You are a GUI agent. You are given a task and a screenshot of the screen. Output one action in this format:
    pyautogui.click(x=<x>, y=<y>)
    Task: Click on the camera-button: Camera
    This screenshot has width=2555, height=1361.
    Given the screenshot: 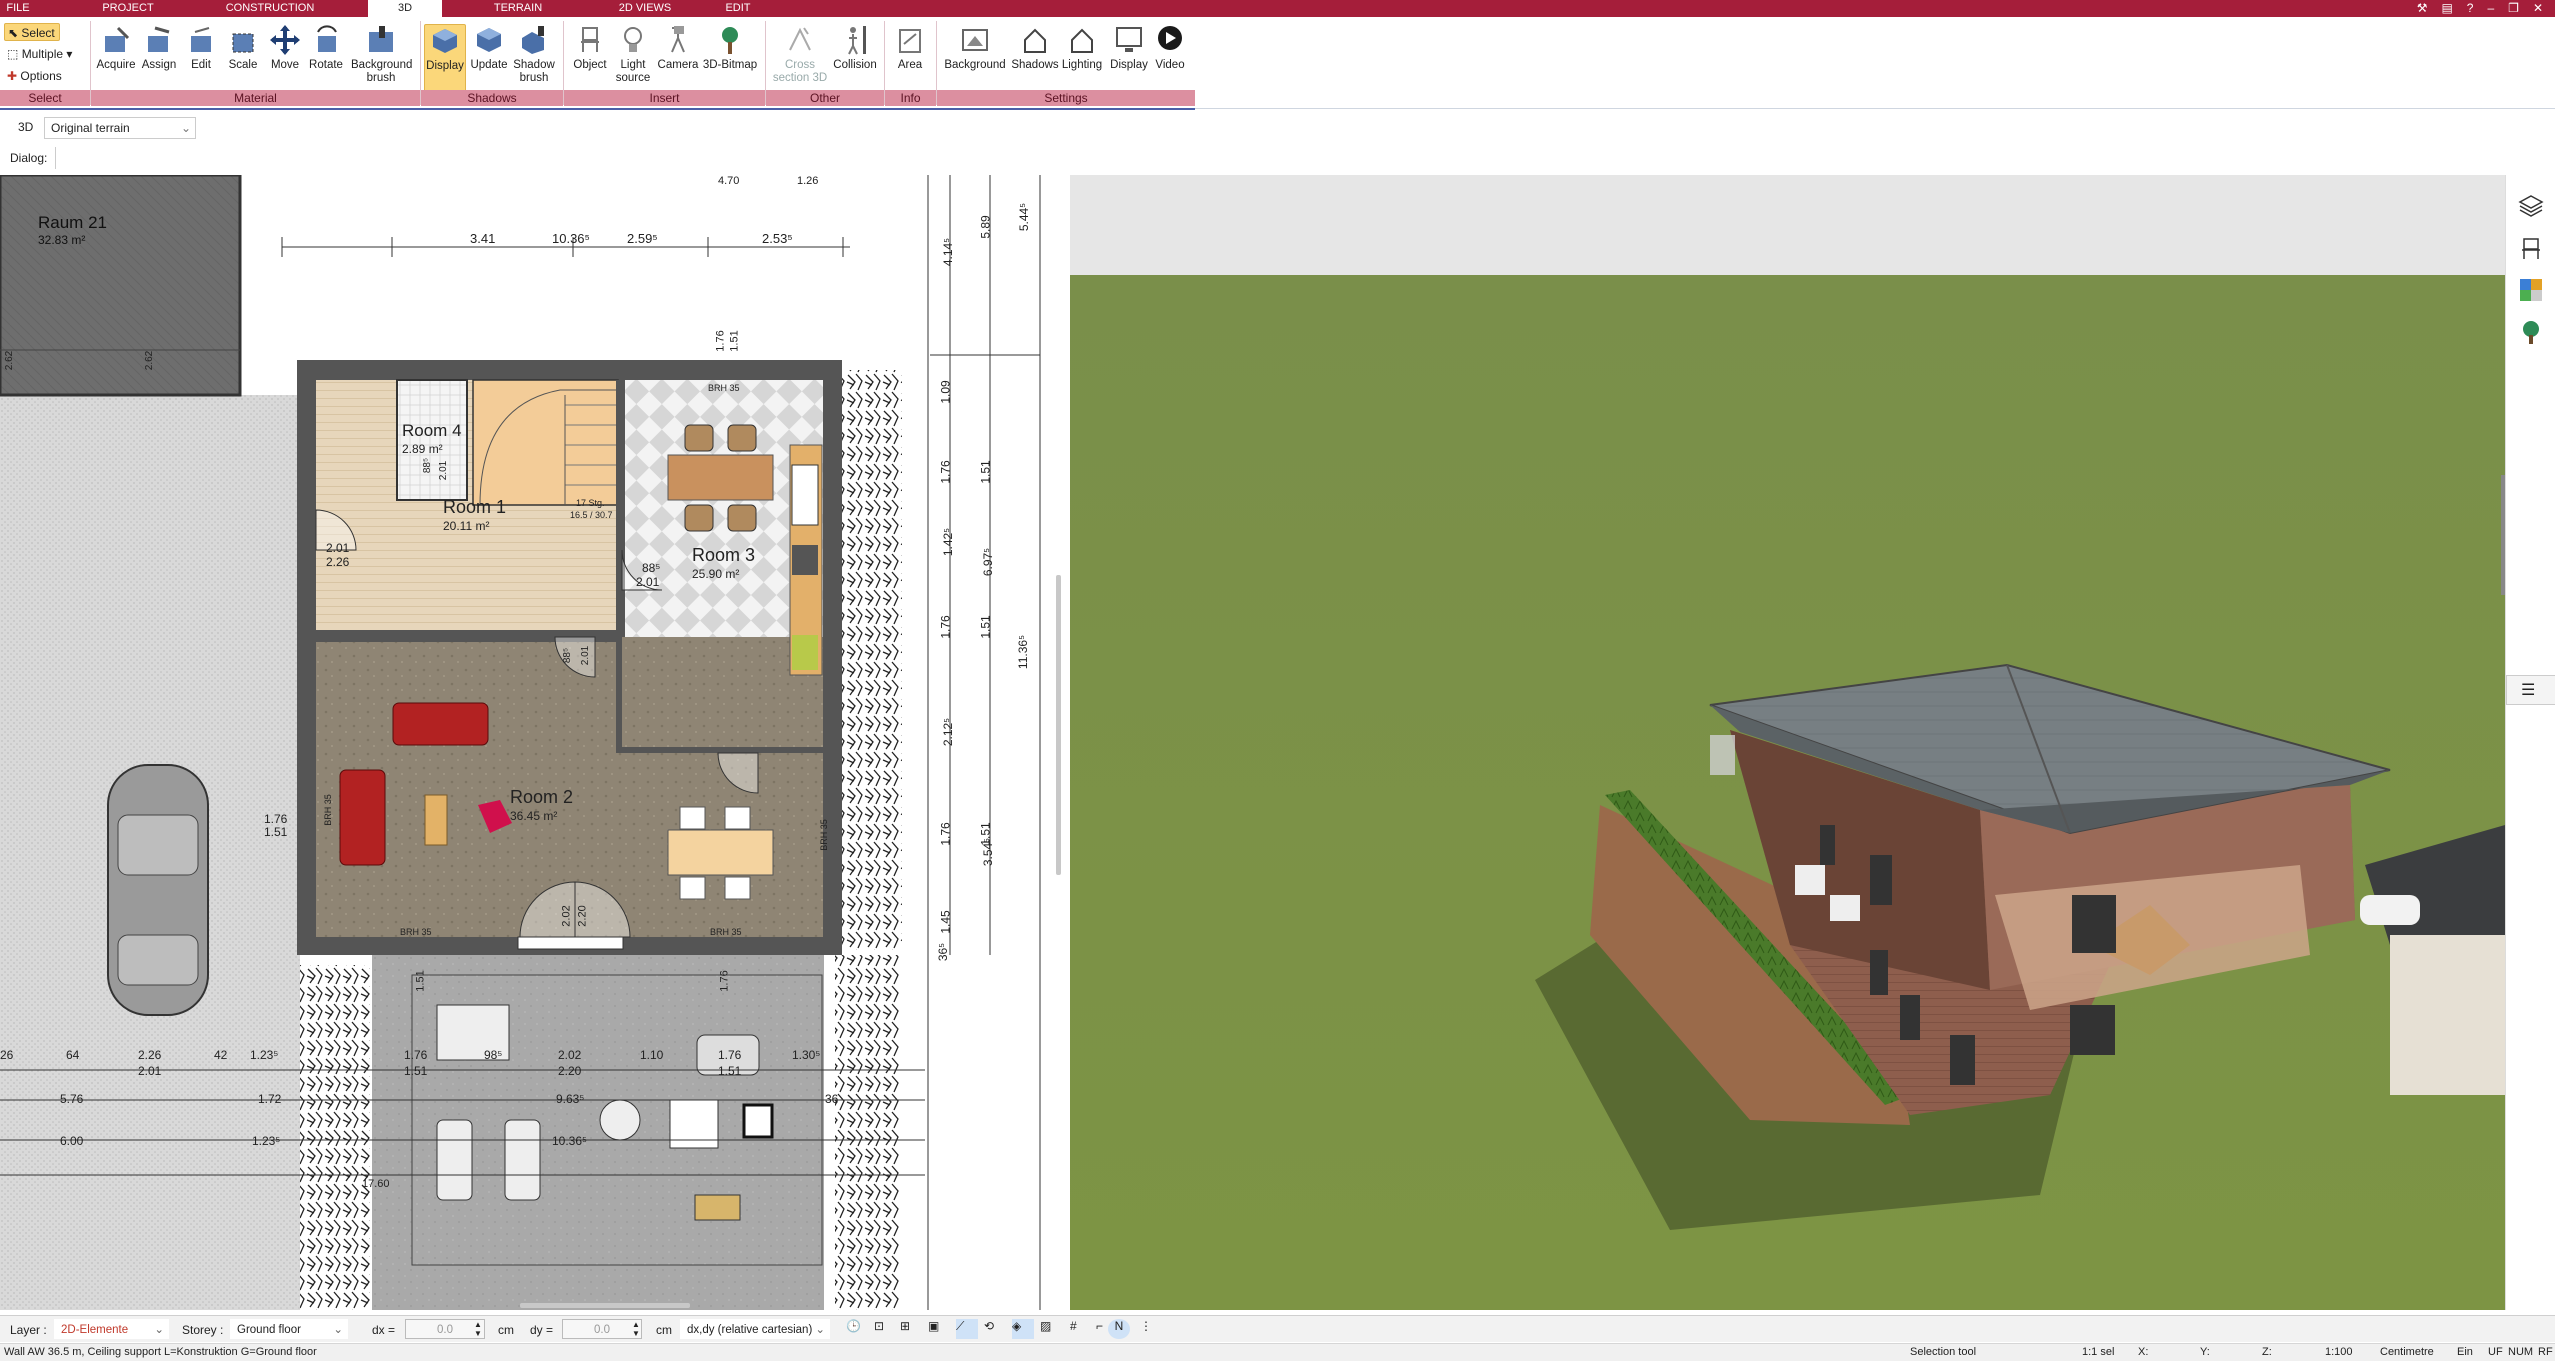 What is the action you would take?
    pyautogui.click(x=678, y=62)
    